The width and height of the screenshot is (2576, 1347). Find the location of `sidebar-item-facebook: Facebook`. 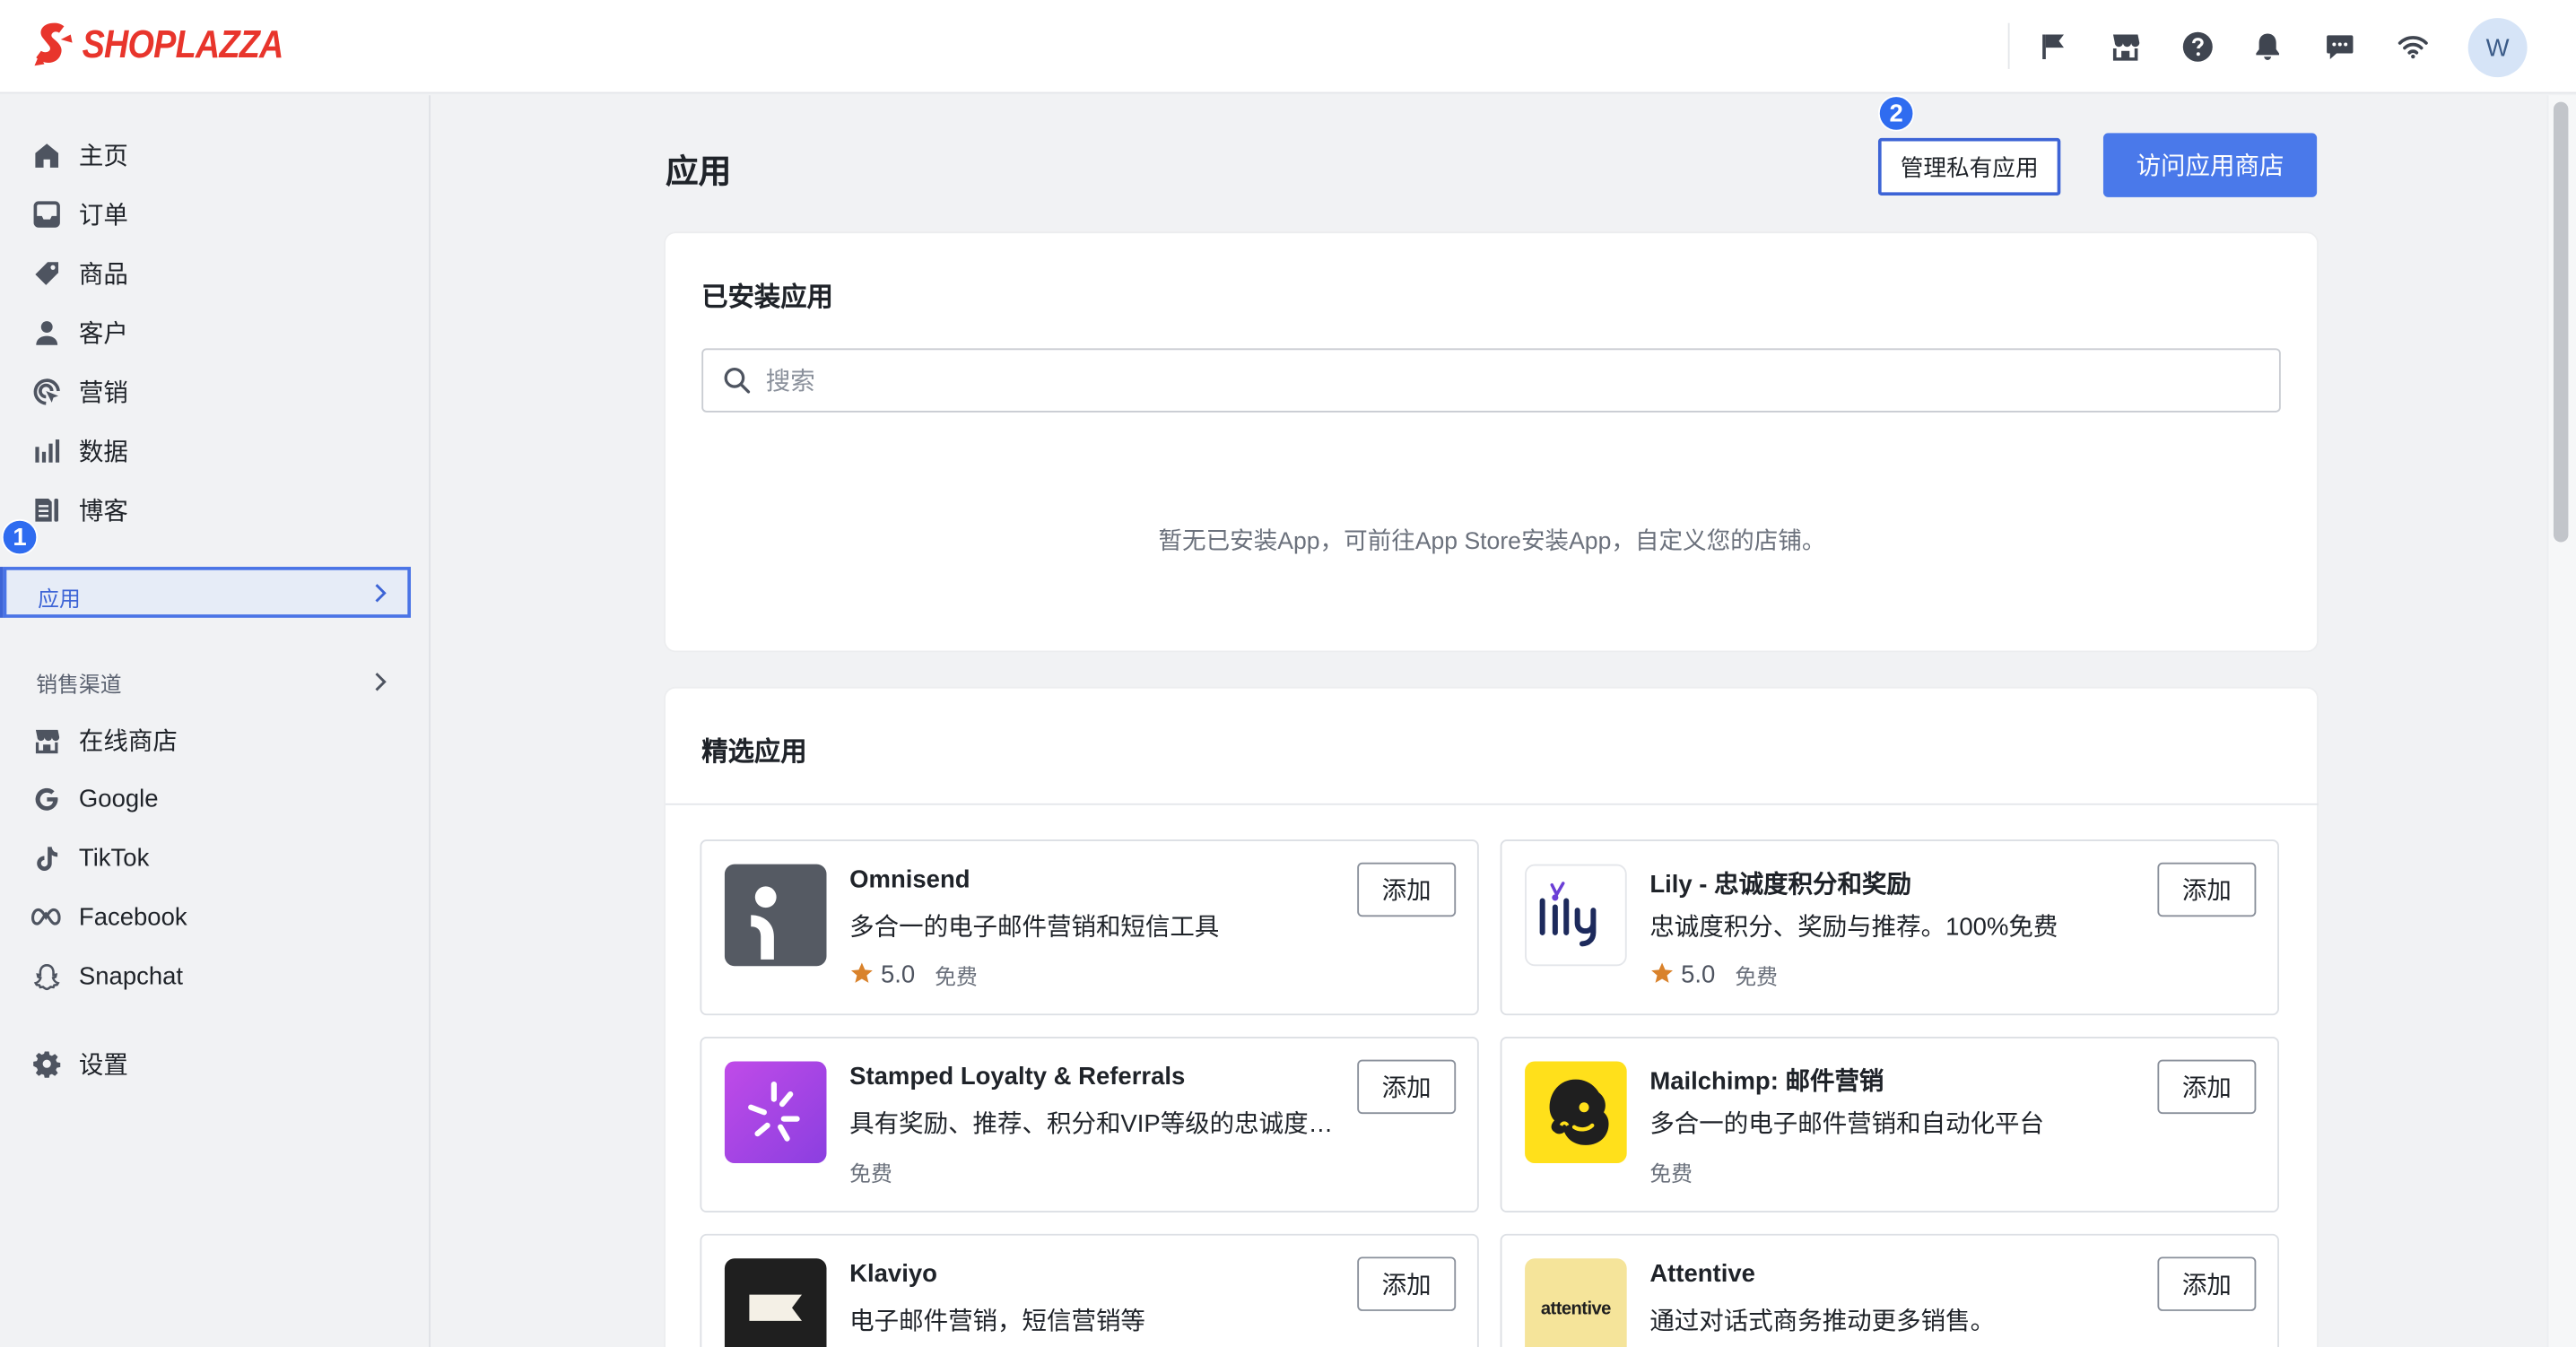

sidebar-item-facebook: Facebook is located at coordinates (215, 917).